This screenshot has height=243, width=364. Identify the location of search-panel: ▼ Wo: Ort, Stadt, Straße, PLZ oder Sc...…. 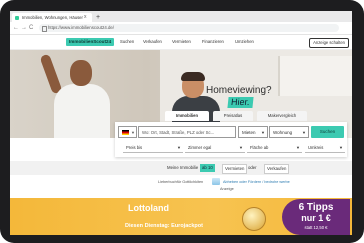
(231, 139).